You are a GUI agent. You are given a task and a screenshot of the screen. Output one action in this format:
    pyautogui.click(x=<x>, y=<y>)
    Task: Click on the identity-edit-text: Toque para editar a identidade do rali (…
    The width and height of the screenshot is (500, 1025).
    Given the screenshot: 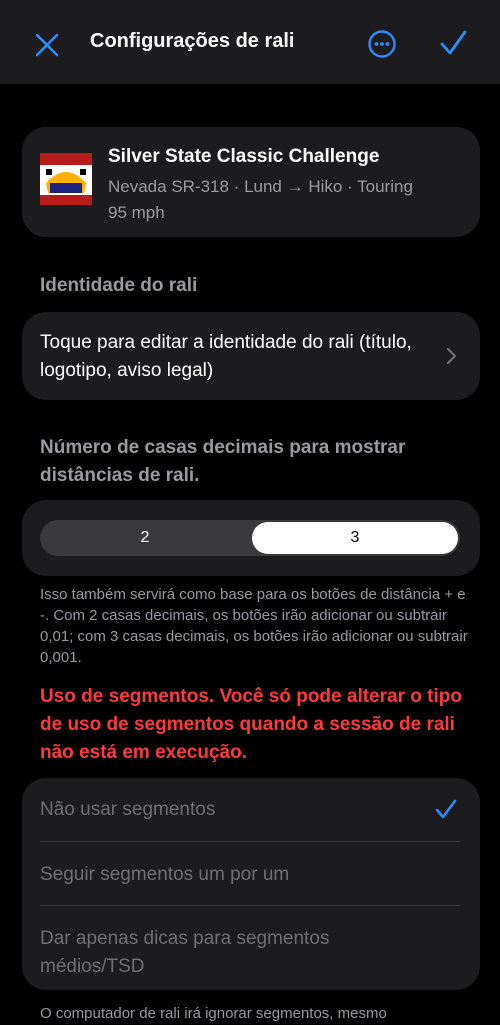 What is the action you would take?
    pyautogui.click(x=226, y=356)
    